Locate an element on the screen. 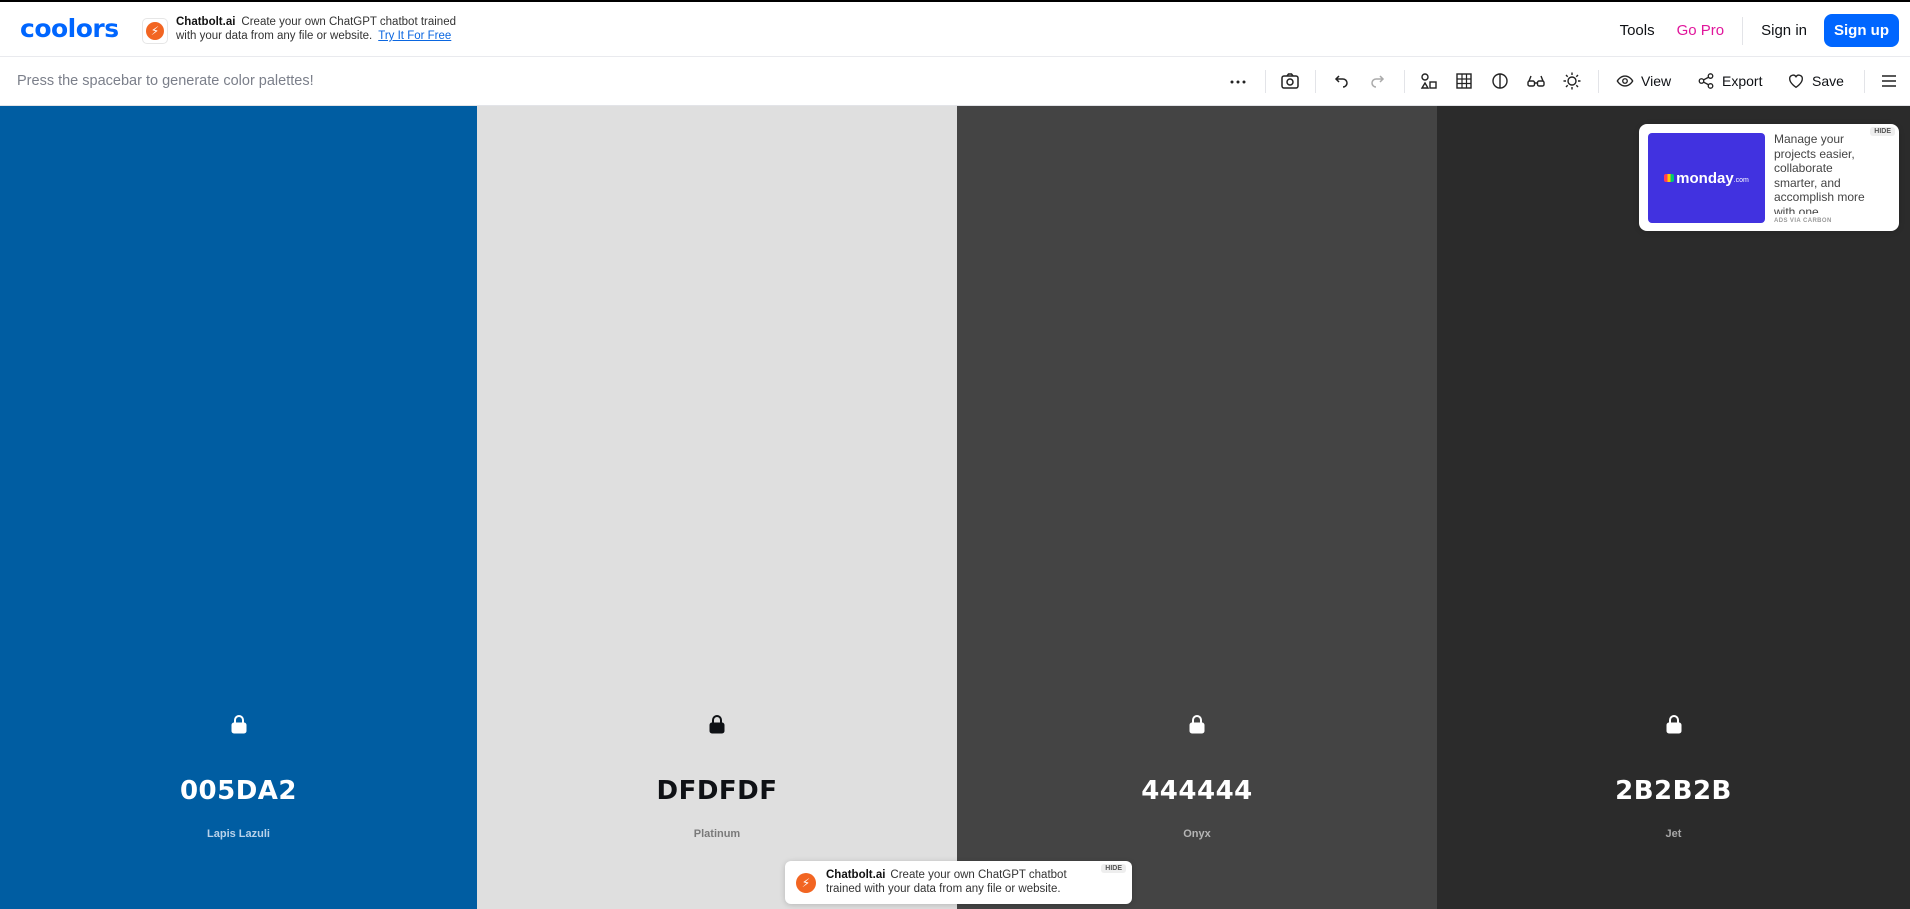  menu-button is located at coordinates (1889, 81).